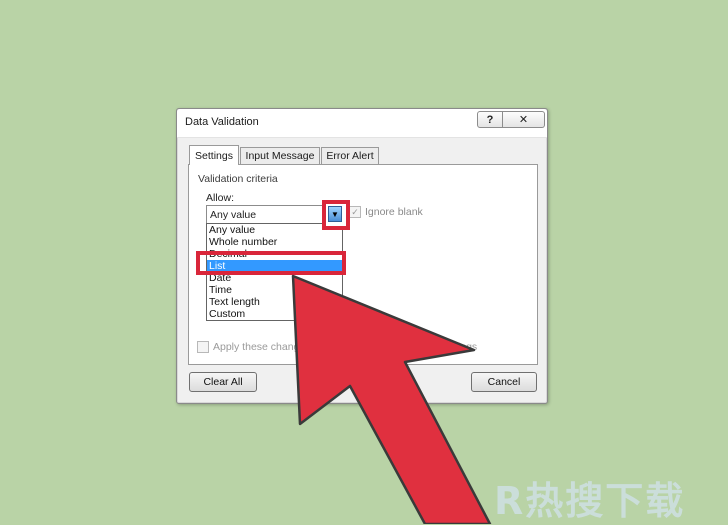 This screenshot has height=525, width=728. I want to click on list-item: Custom, so click(274, 314).